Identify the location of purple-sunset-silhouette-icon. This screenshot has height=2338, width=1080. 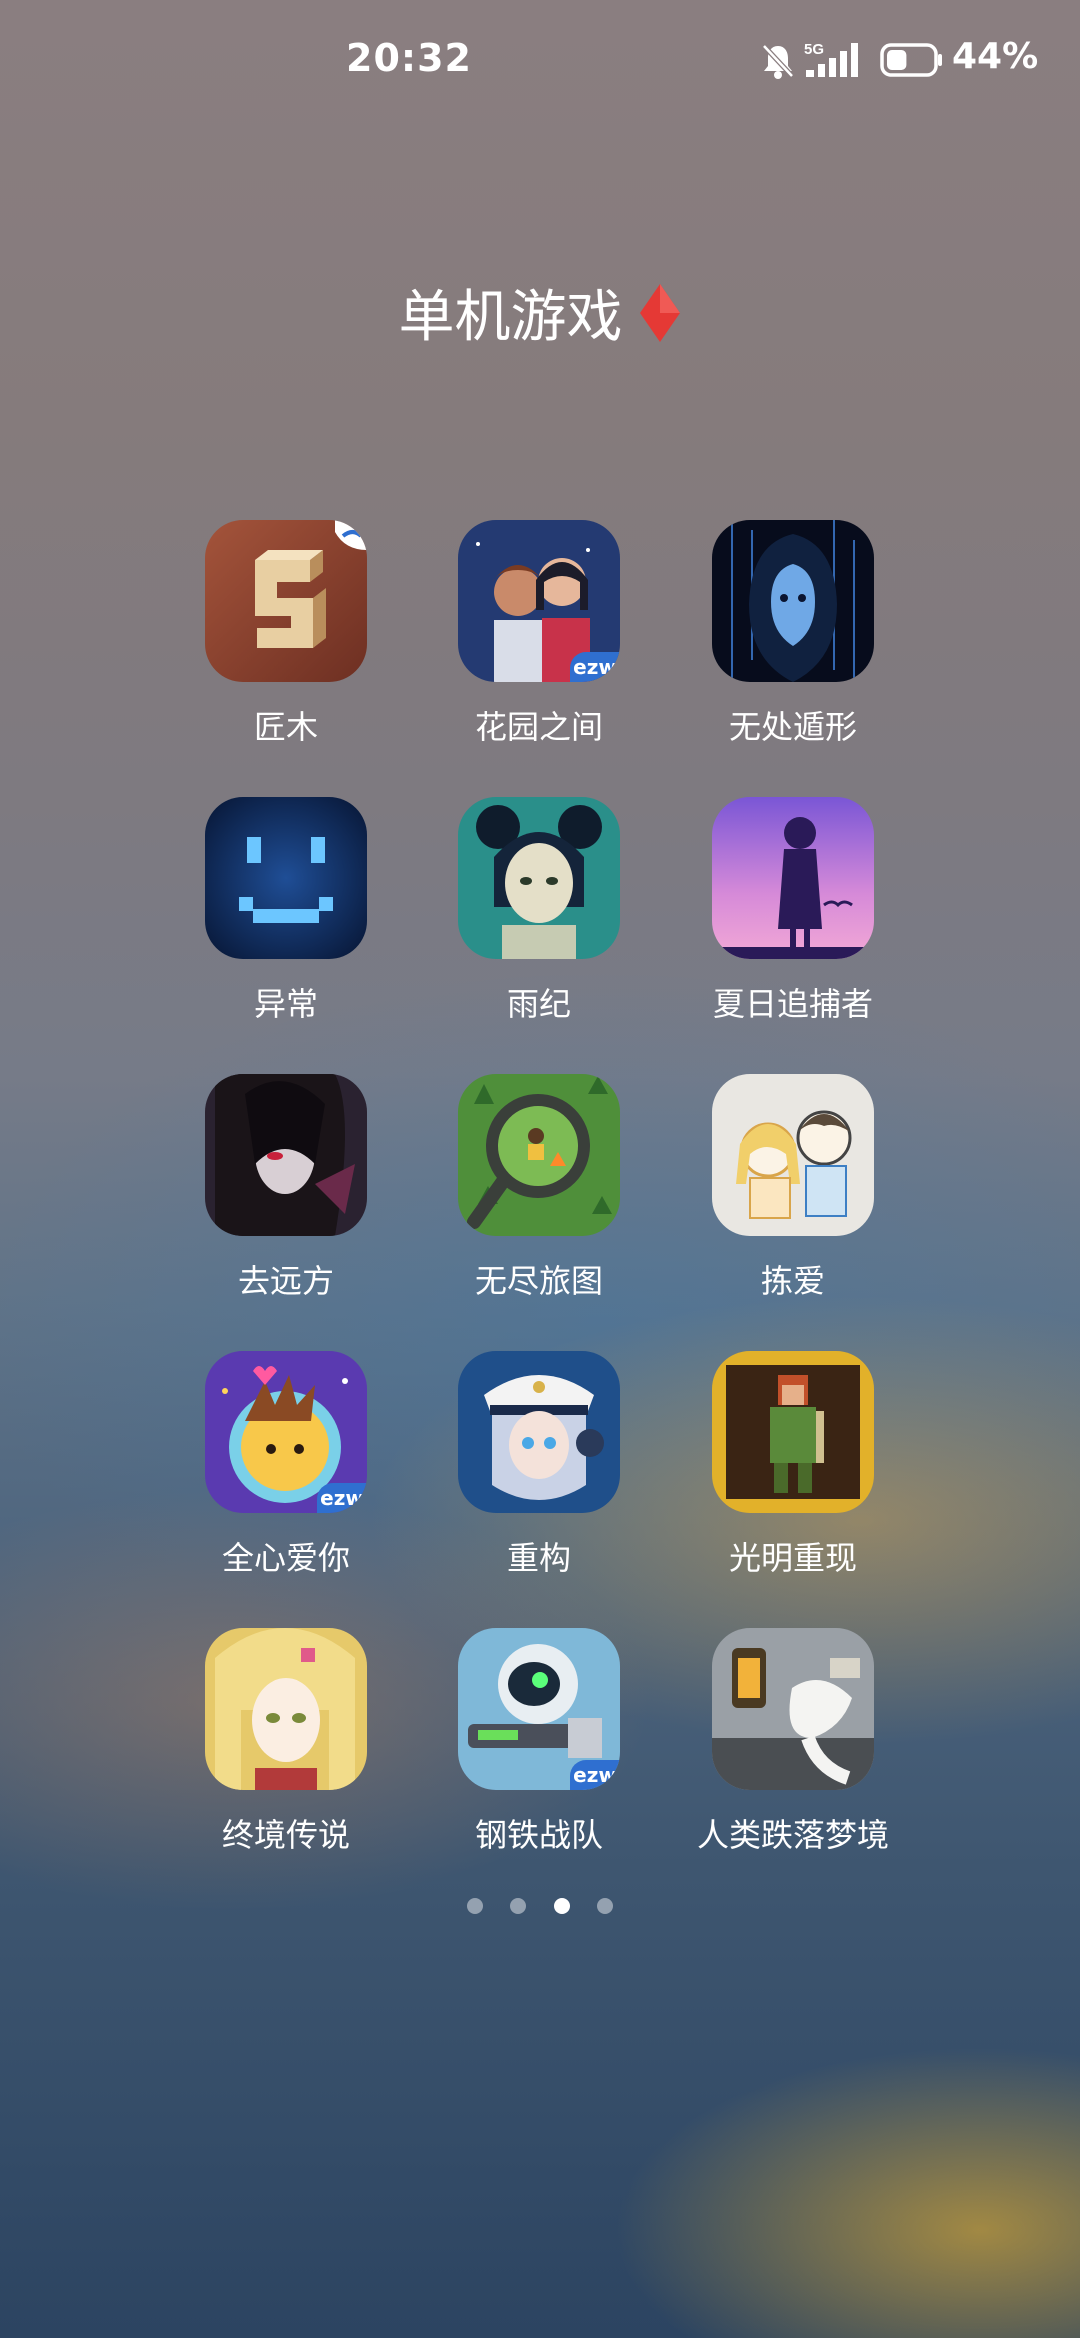
(793, 878).